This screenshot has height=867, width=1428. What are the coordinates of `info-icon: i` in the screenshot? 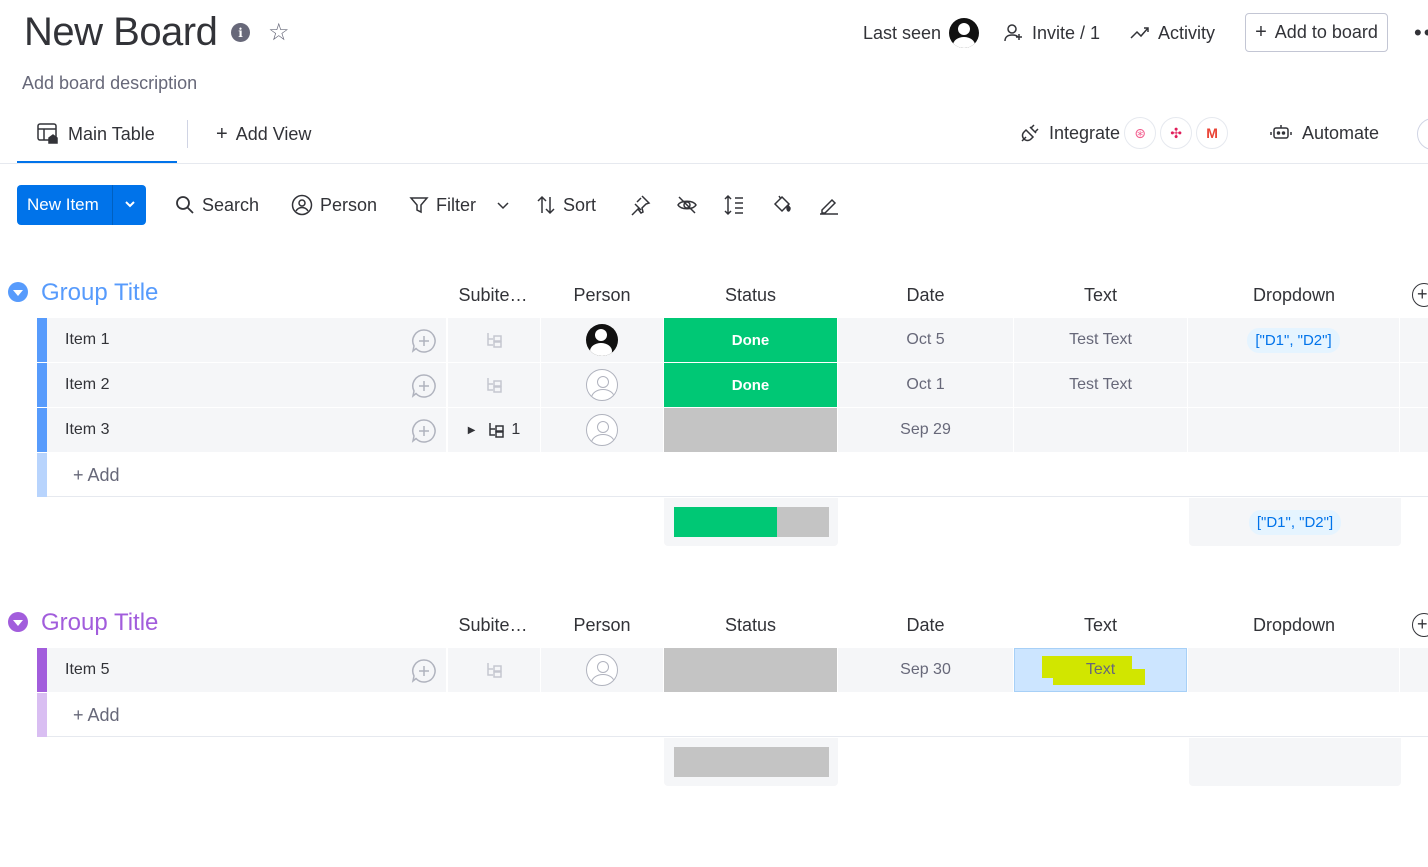 It's located at (240, 32).